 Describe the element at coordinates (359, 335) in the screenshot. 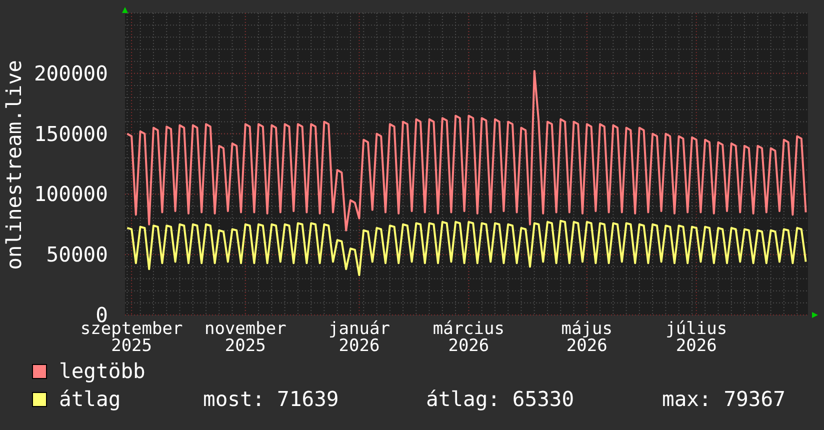

I see `x-tick-label: január 2026` at that location.